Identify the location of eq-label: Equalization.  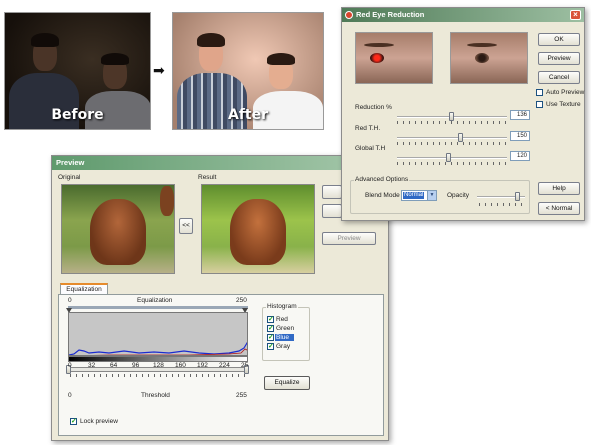
(155, 300).